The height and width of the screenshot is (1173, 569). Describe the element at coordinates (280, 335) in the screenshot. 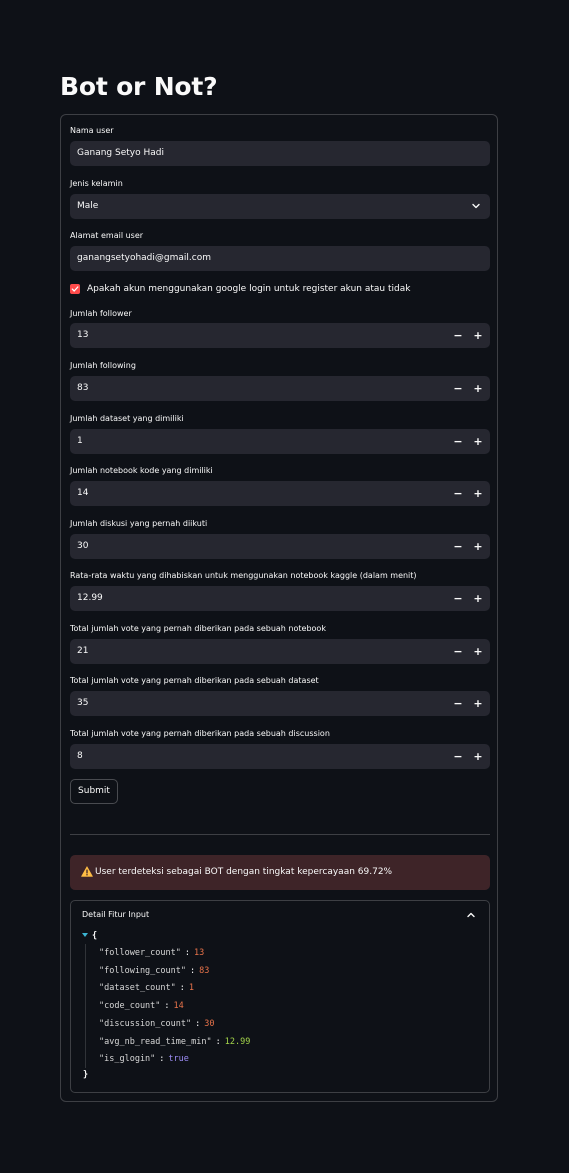

I see `follower-count-input: 13 − +` at that location.